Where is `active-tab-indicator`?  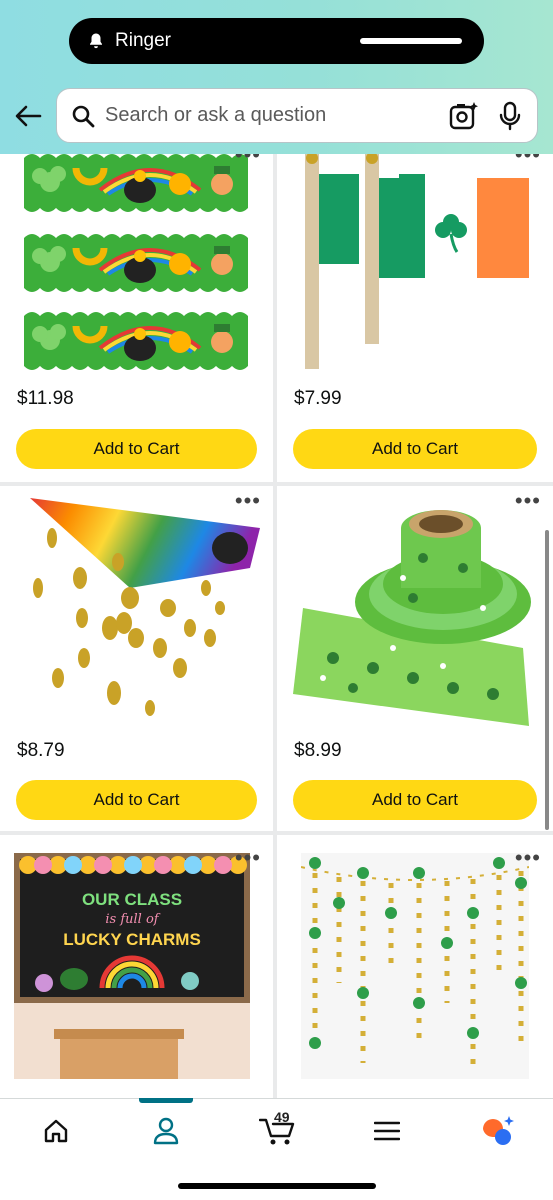 active-tab-indicator is located at coordinates (166, 1100).